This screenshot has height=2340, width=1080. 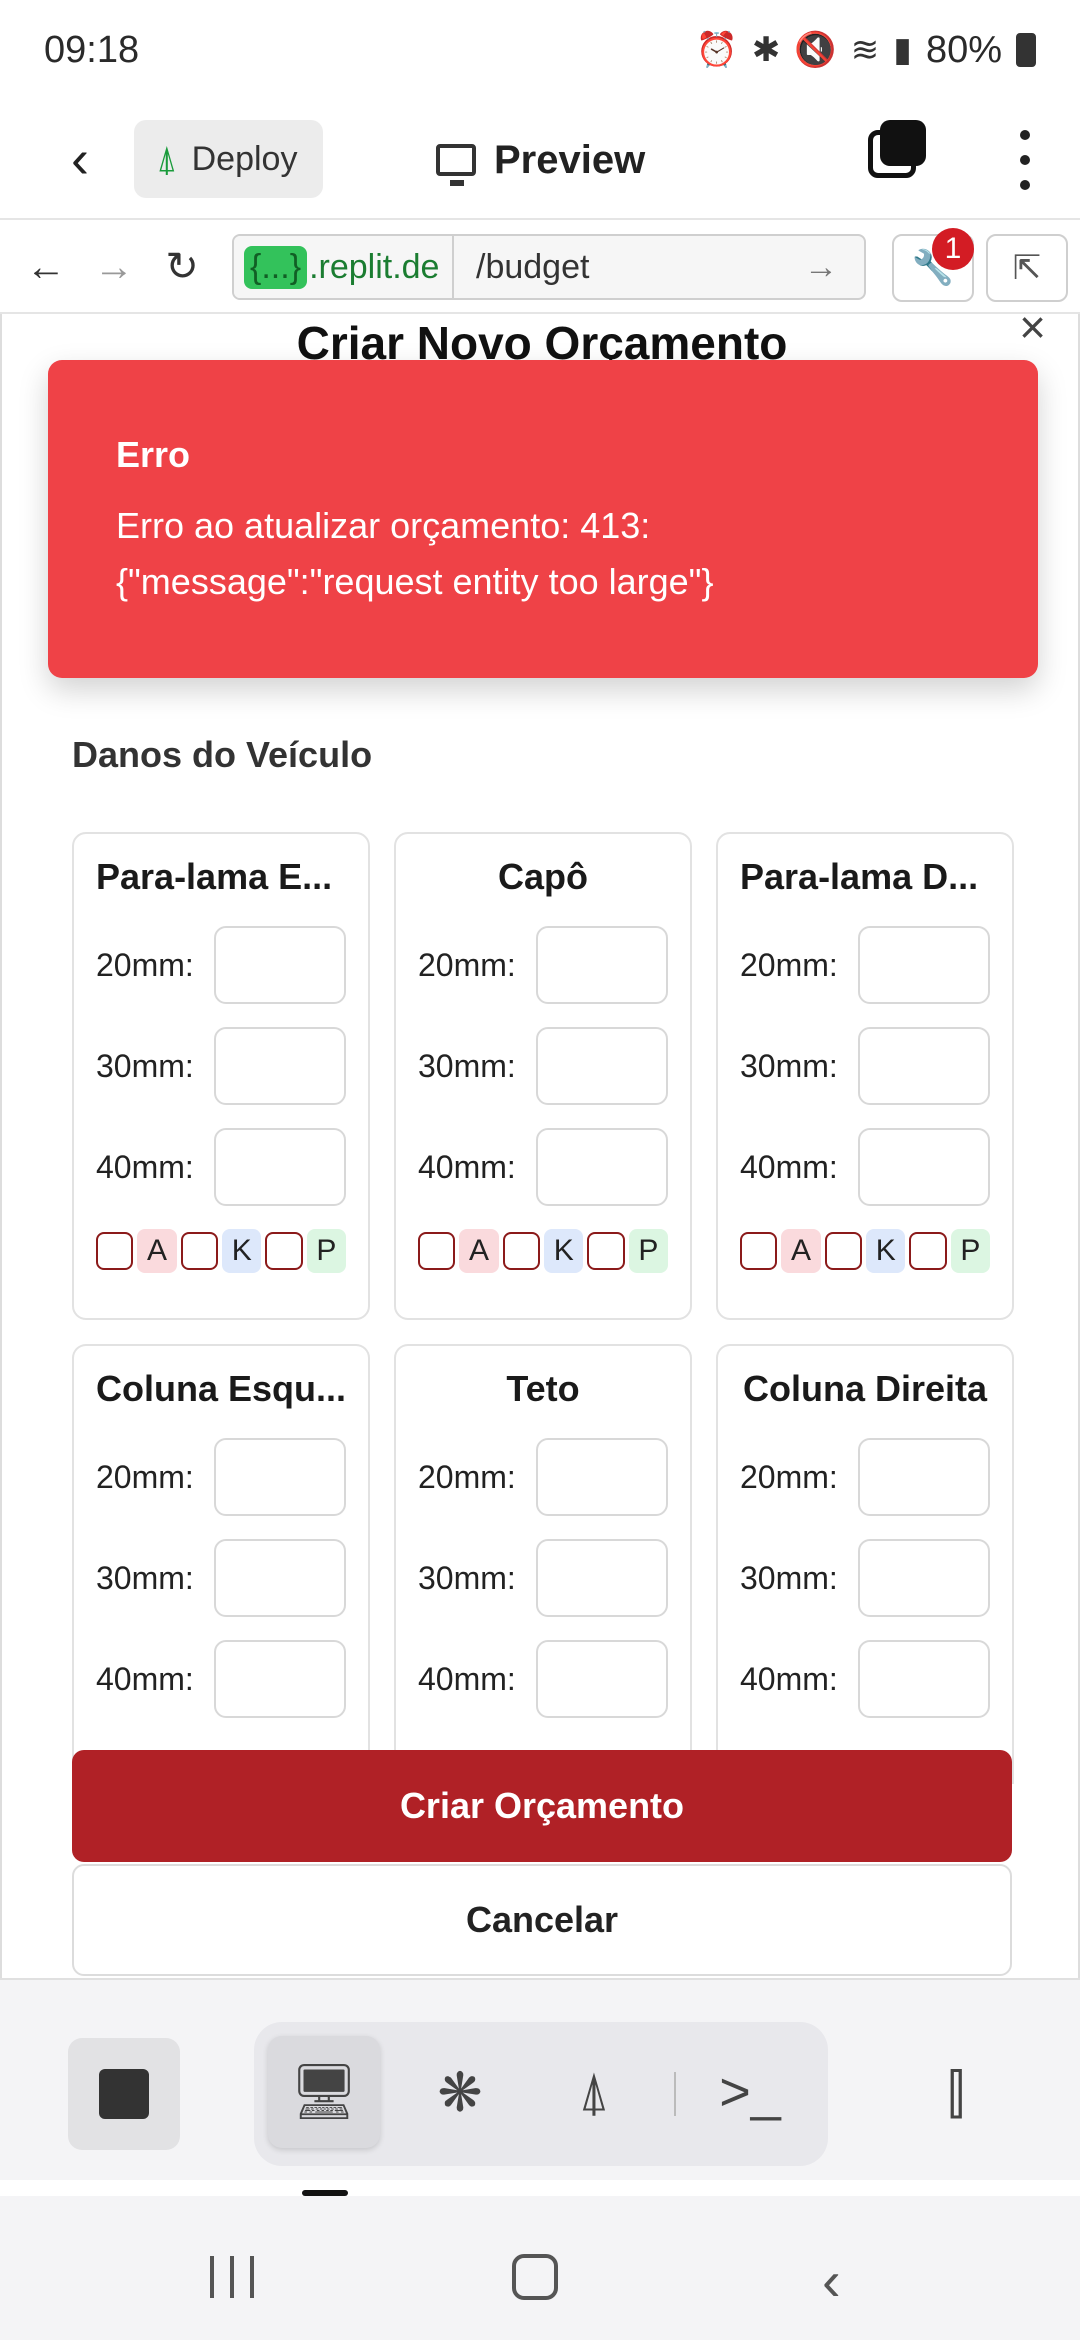 I want to click on tabs-switcher-icon, so click(x=898, y=150).